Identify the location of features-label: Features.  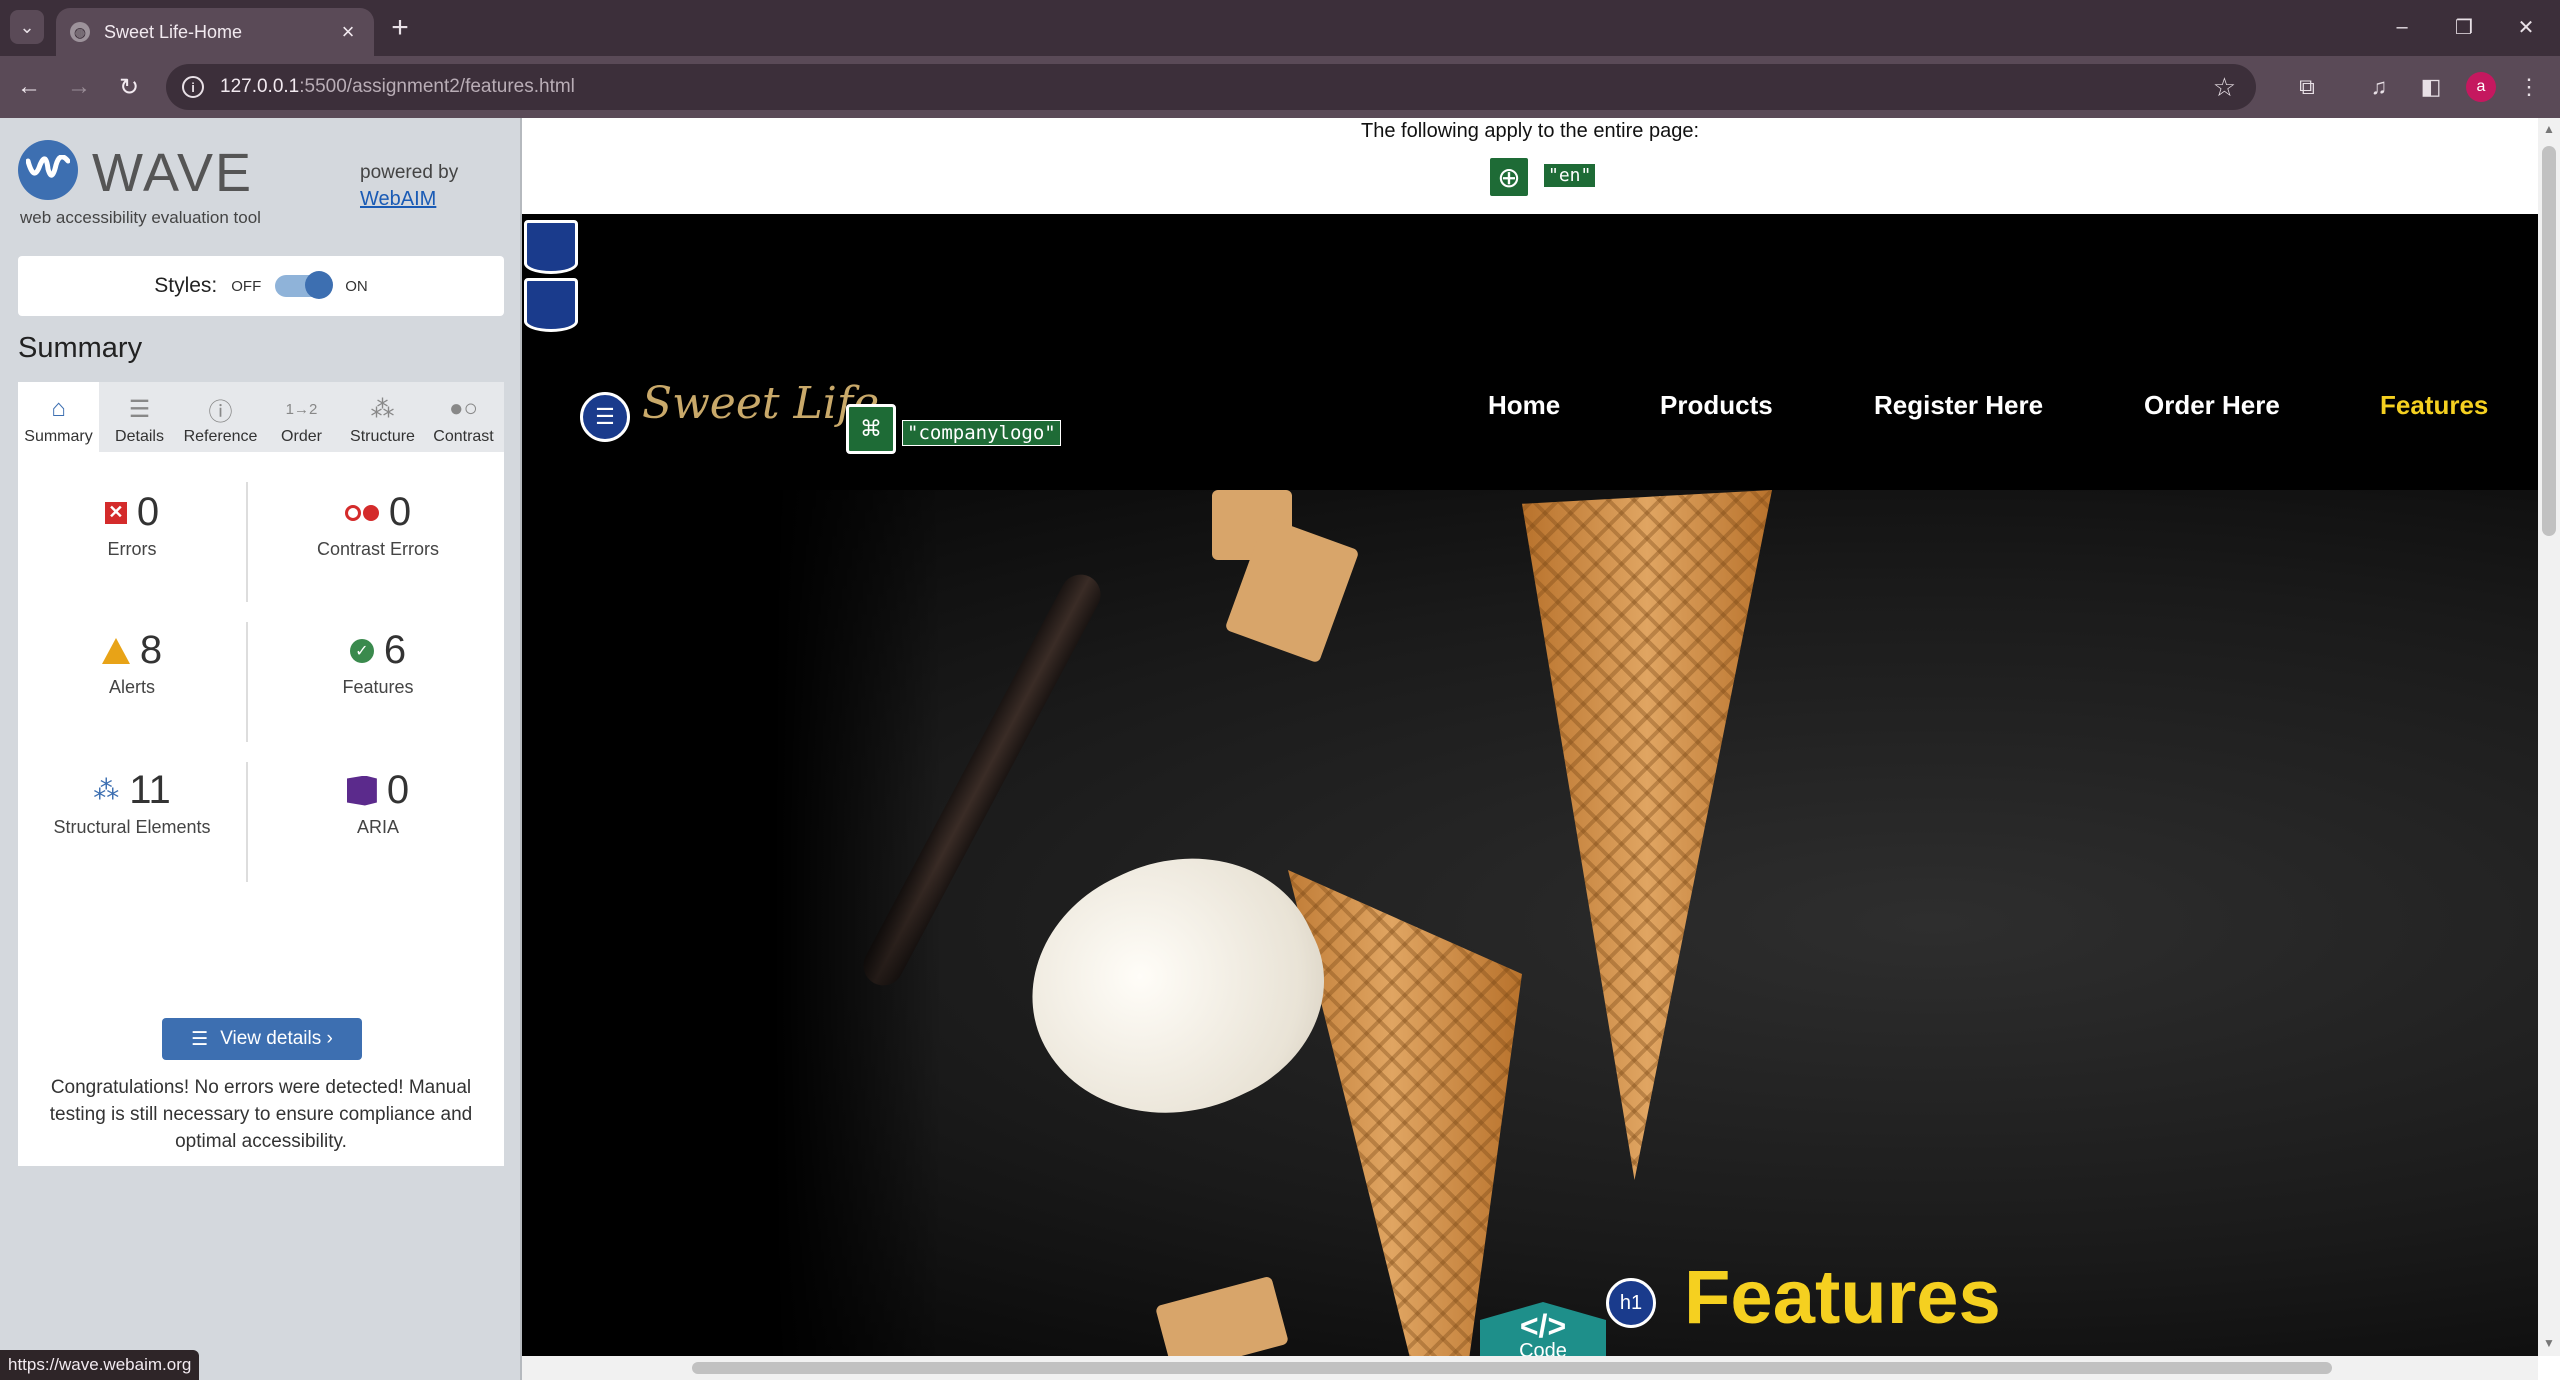
(378, 687).